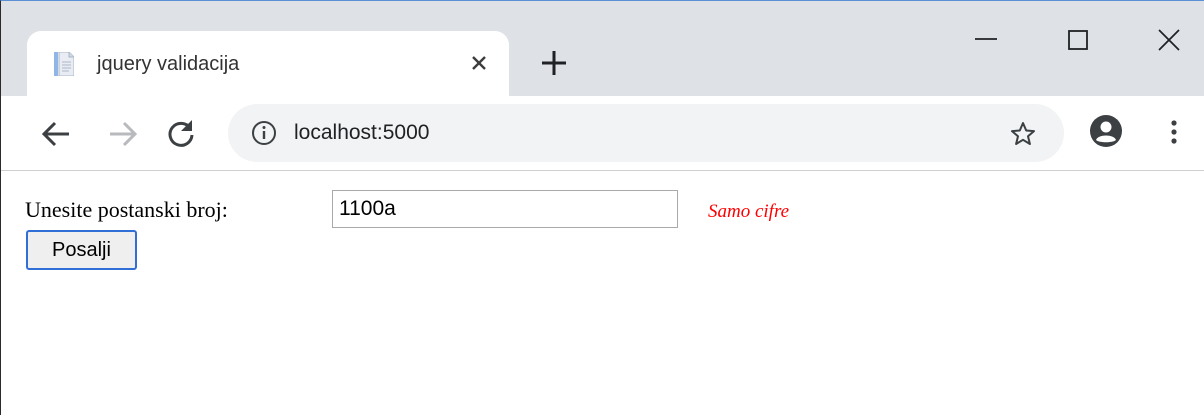 The height and width of the screenshot is (416, 1204). Describe the element at coordinates (126, 209) in the screenshot. I see `postal-code-label: Unesite postanski broj:` at that location.